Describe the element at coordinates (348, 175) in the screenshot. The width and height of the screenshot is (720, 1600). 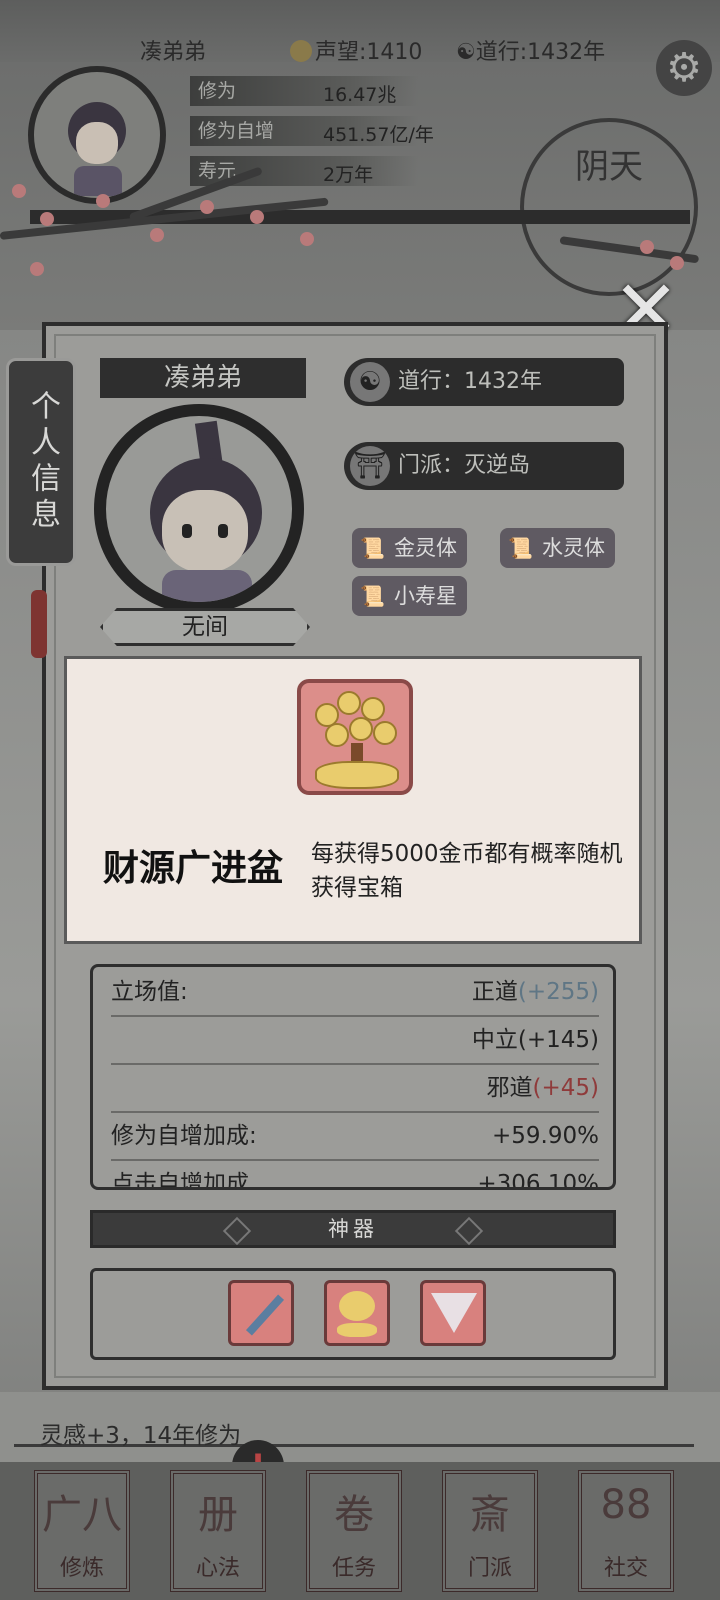
I see `stat-value-lifespan: 2万年` at that location.